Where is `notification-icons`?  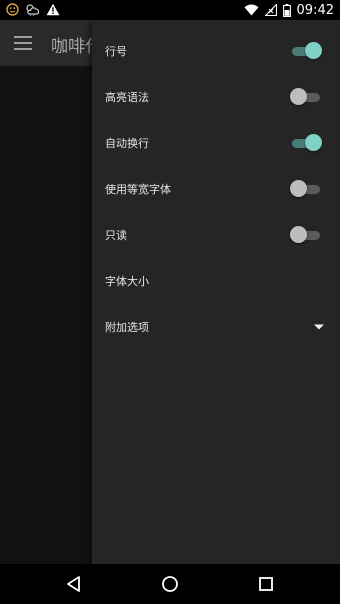
notification-icons is located at coordinates (33, 9).